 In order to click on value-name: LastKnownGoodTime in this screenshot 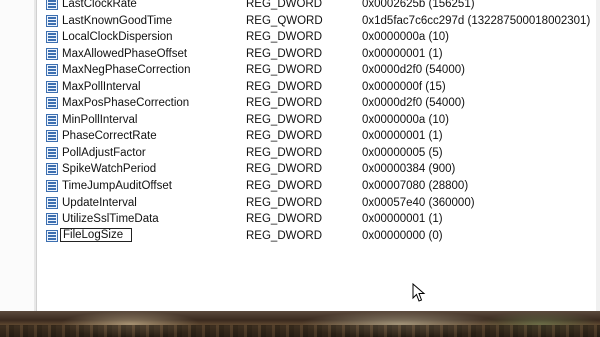, I will do `click(117, 20)`.